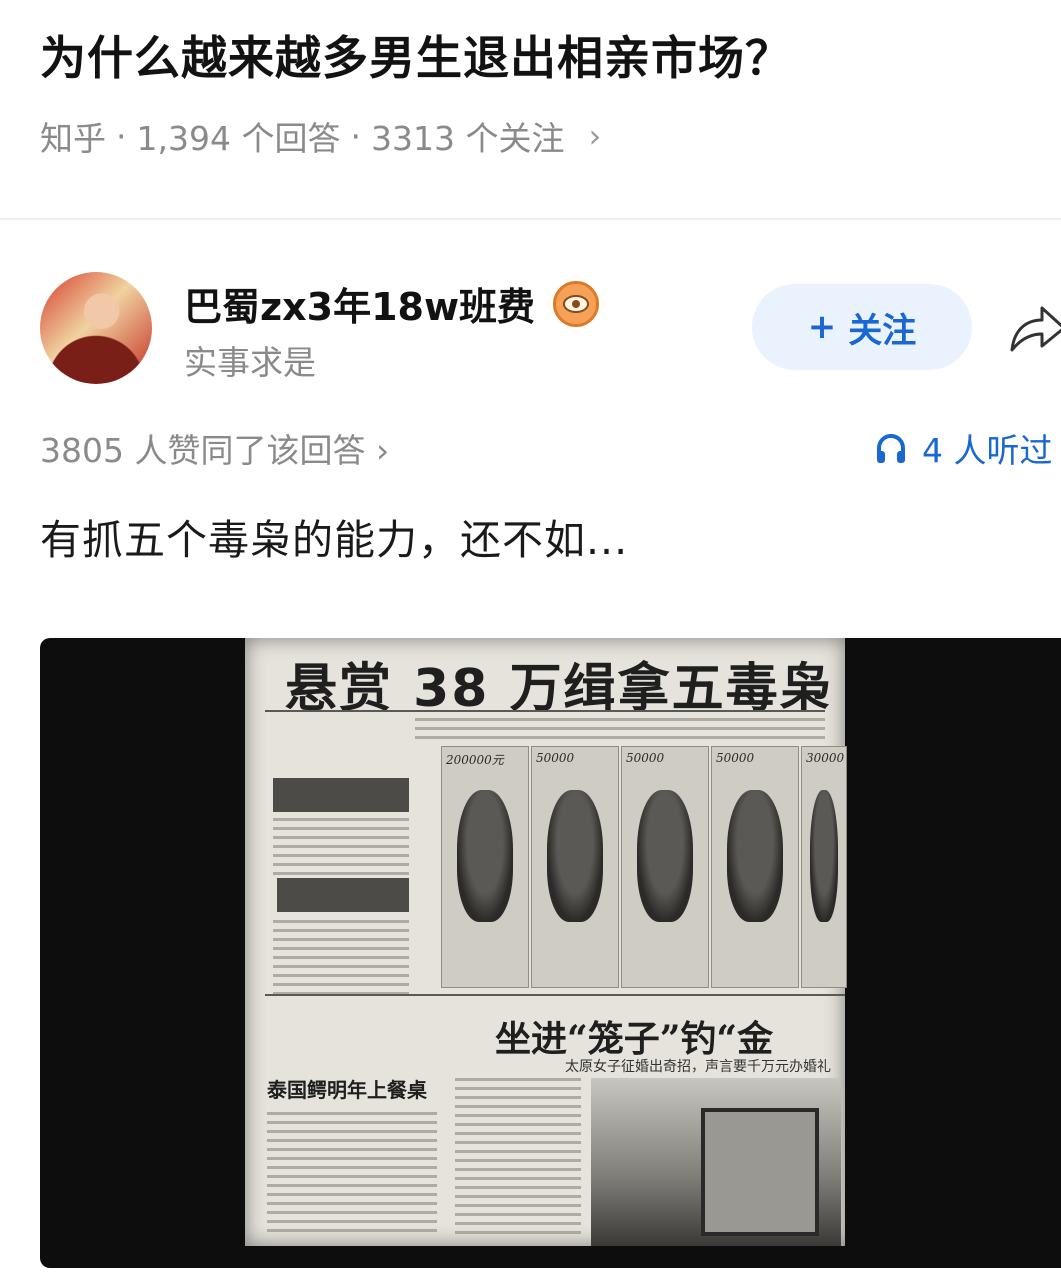  Describe the element at coordinates (634, 1039) in the screenshot. I see `newspaper-subheadline: 坐进“笼子”钓“金` at that location.